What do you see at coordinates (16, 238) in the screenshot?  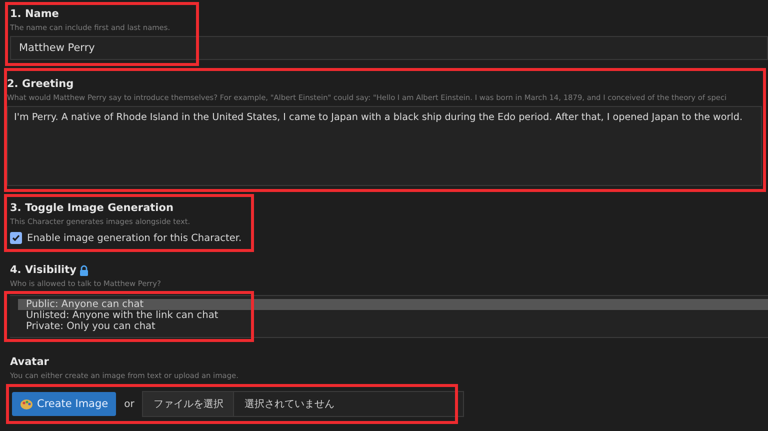 I see `checkbox` at bounding box center [16, 238].